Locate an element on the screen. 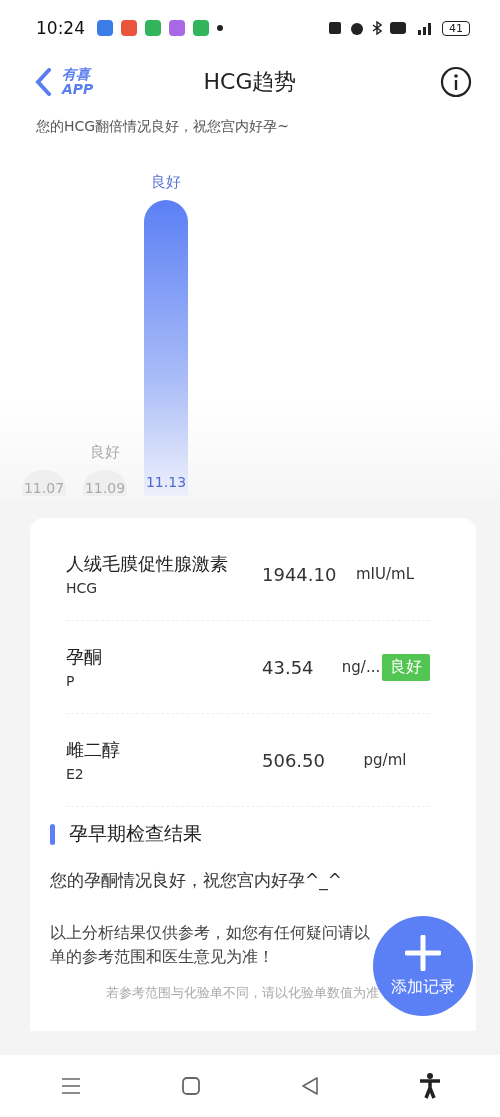  status-badge: 良好 is located at coordinates (406, 667).